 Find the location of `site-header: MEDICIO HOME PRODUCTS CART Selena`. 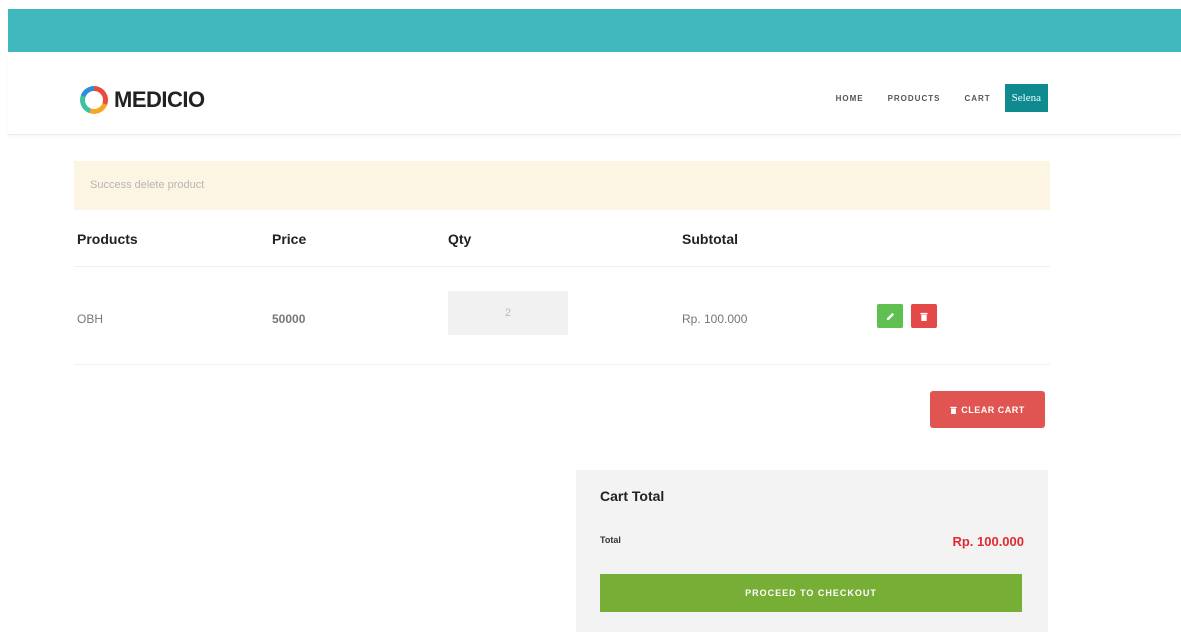

site-header: MEDICIO HOME PRODUCTS CART Selena is located at coordinates (594, 93).